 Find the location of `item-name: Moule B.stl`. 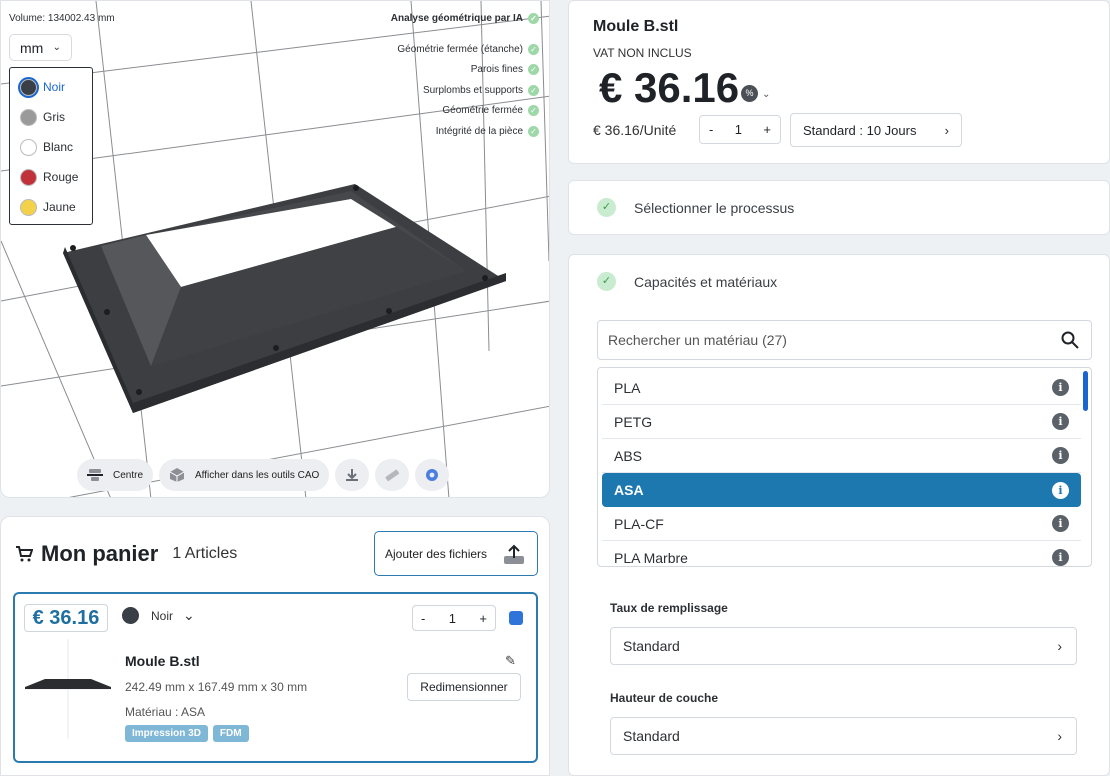

item-name: Moule B.stl is located at coordinates (162, 661).